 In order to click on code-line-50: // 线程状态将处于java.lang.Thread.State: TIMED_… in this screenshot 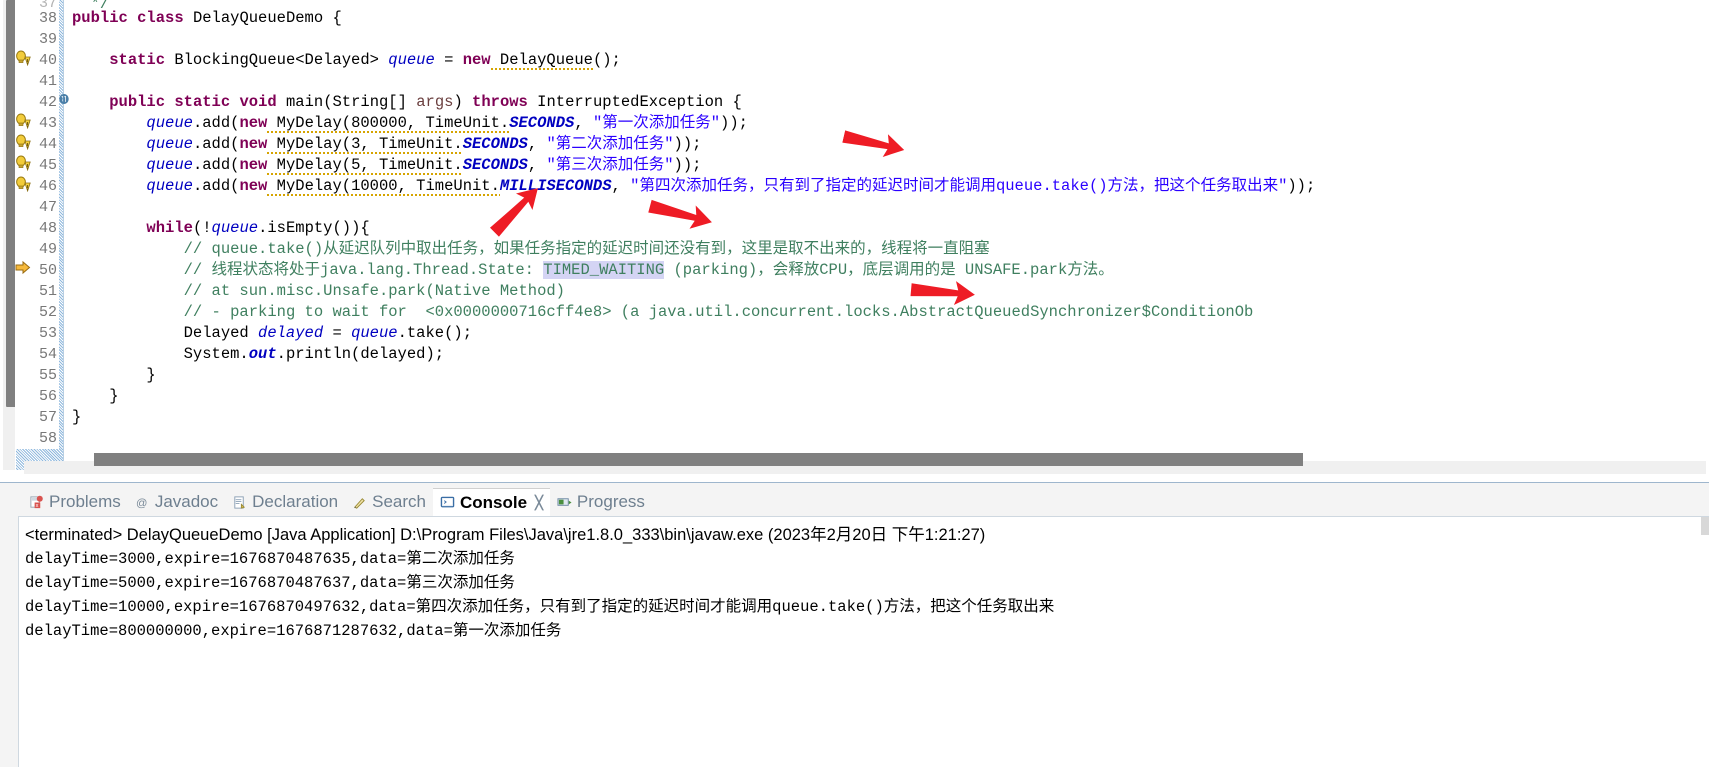, I will do `click(887, 270)`.